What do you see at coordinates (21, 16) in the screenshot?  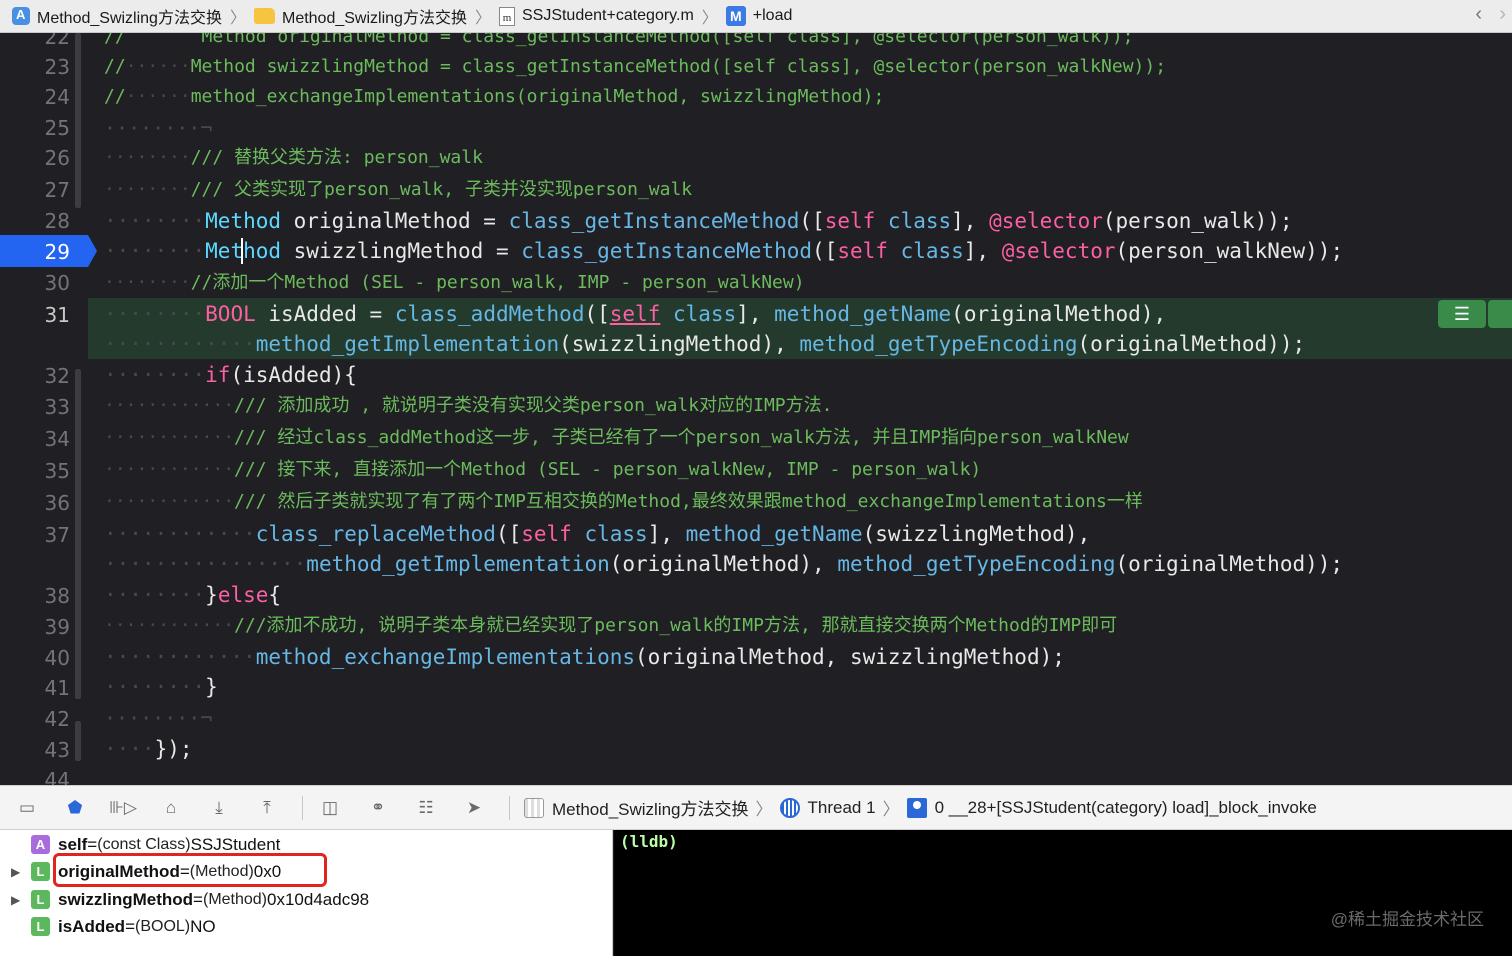 I see `app-project-icon` at bounding box center [21, 16].